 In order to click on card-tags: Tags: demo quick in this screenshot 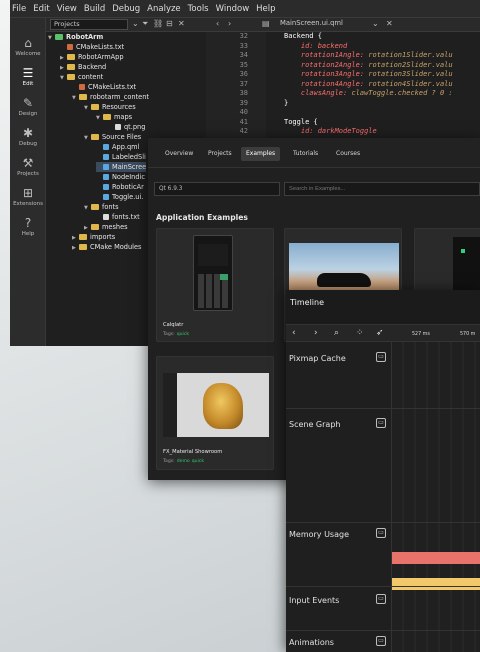, I will do `click(183, 461)`.